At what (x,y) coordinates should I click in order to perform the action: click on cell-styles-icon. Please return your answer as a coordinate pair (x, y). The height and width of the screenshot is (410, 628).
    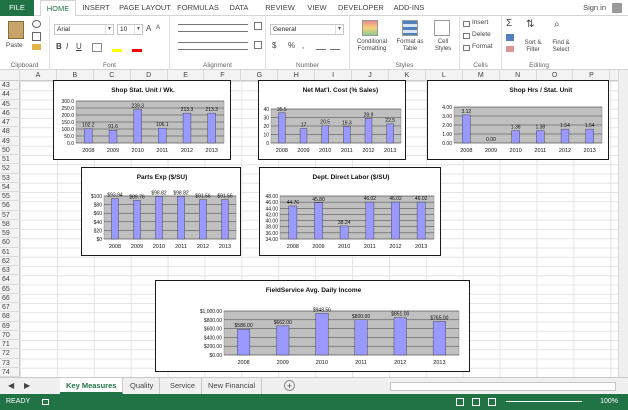
    Looking at the image, I should click on (442, 28).